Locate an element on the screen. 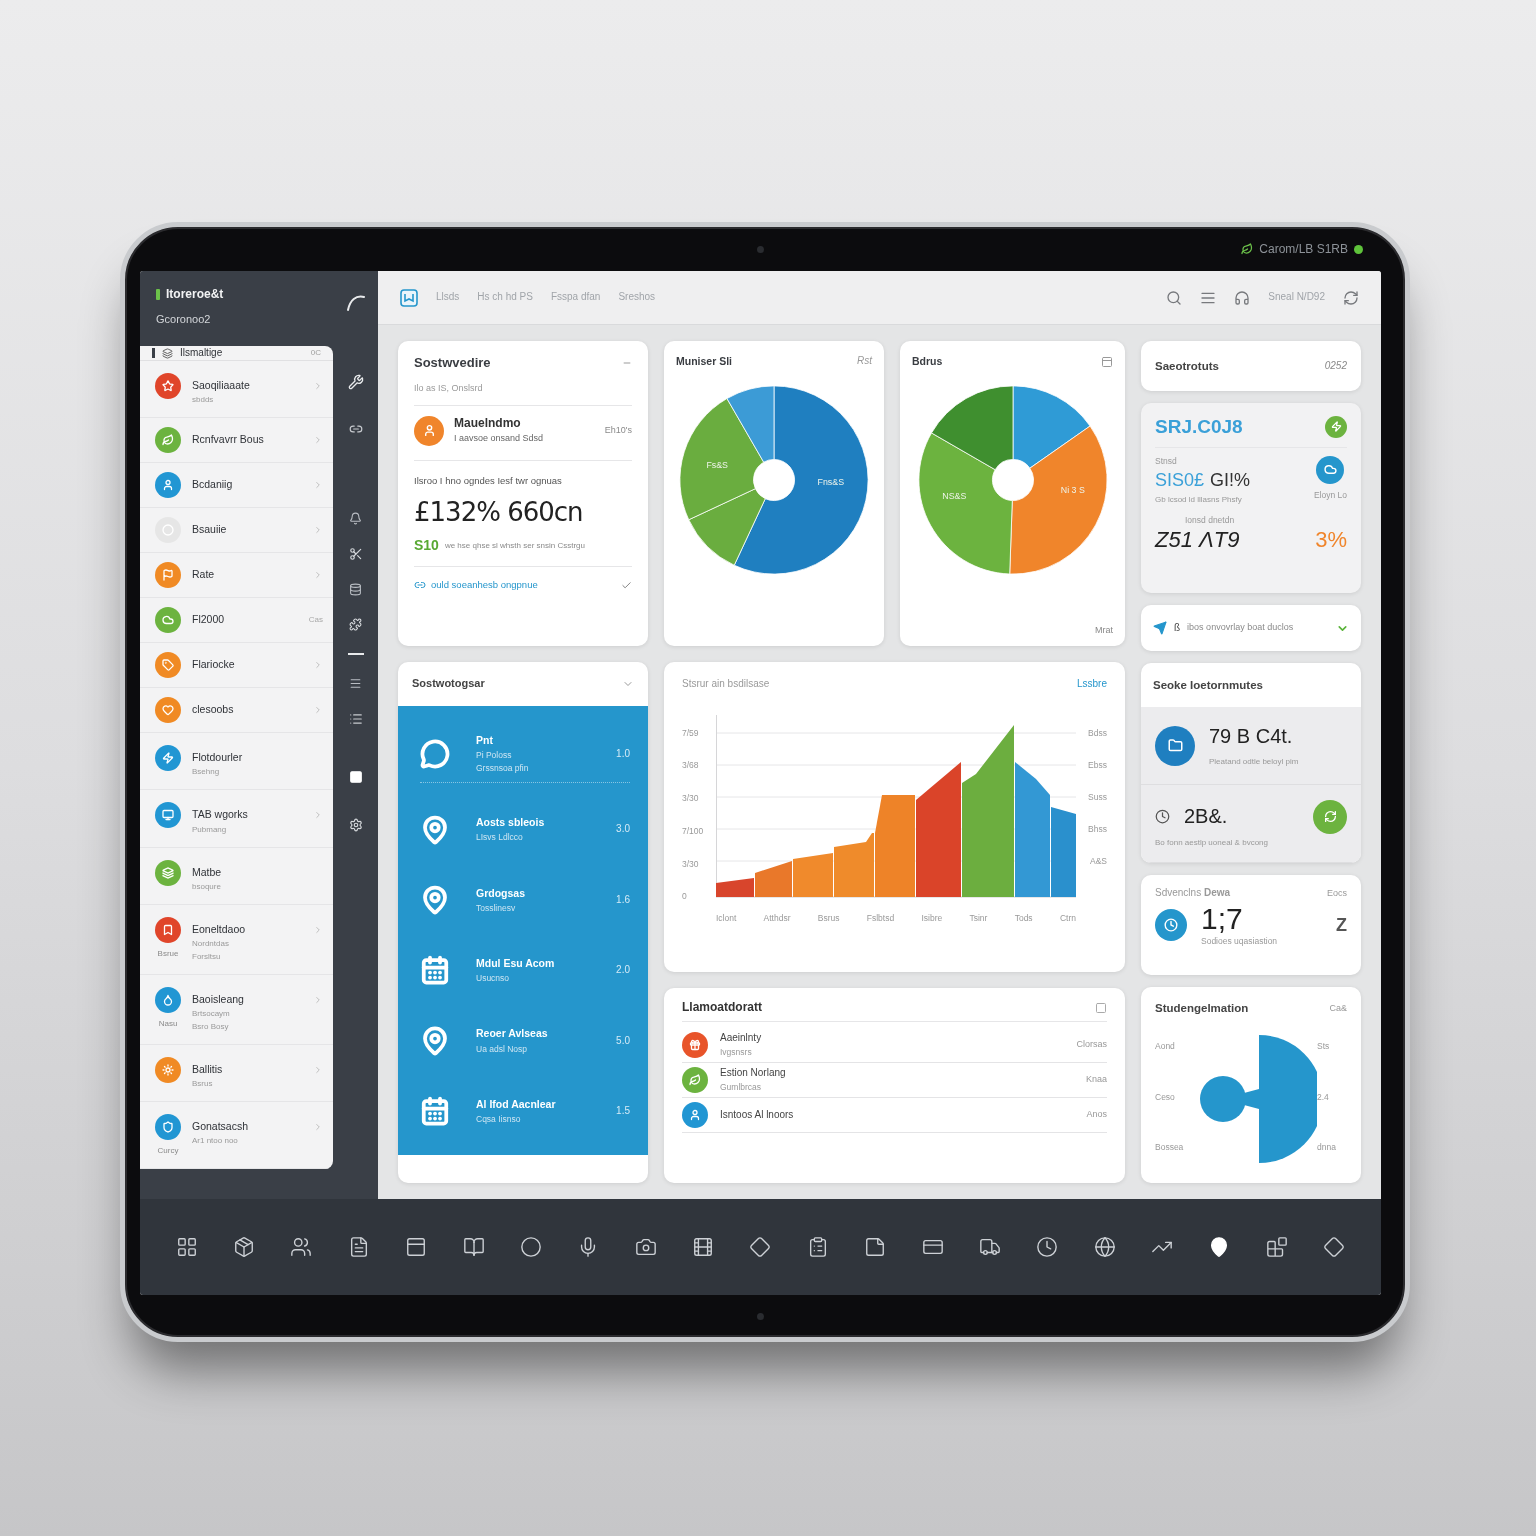 This screenshot has height=1536, width=1536. entry-subtitle: I aavsoe onsand Sdsd is located at coordinates (499, 439).